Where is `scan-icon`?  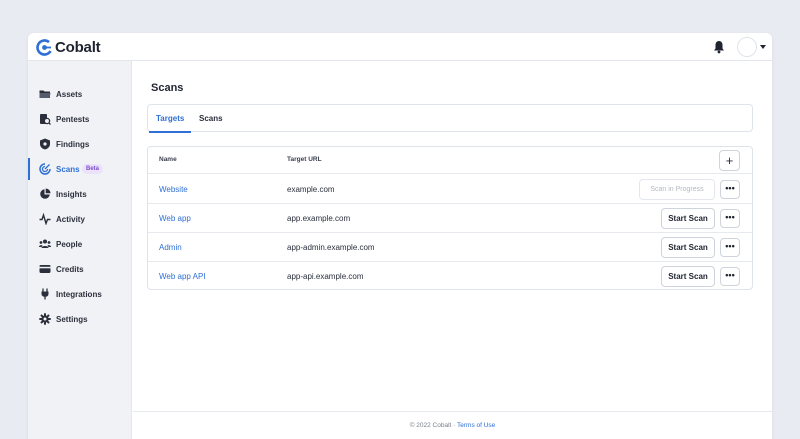
scan-icon is located at coordinates (45, 169).